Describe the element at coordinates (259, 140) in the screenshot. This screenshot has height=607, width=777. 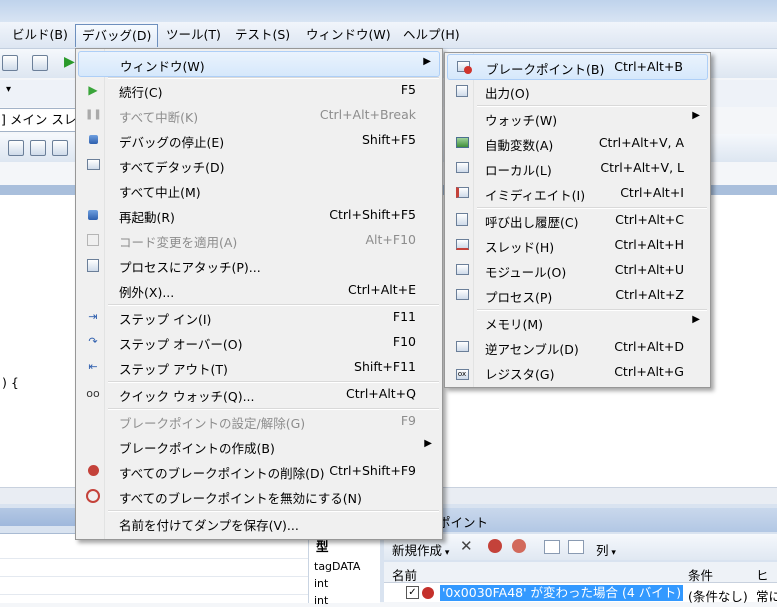
I see `menu-item-stop-debugging: デバッグの停止(E) Shift+F5` at that location.